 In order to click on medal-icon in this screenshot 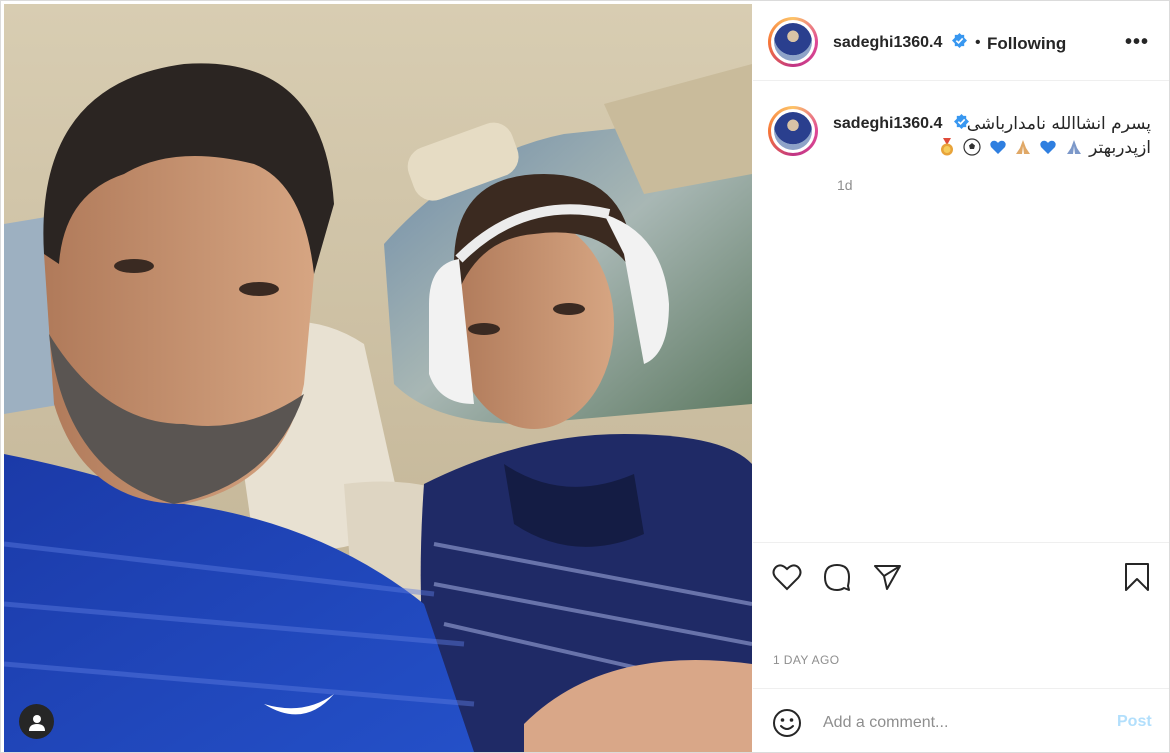, I will do `click(946, 147)`.